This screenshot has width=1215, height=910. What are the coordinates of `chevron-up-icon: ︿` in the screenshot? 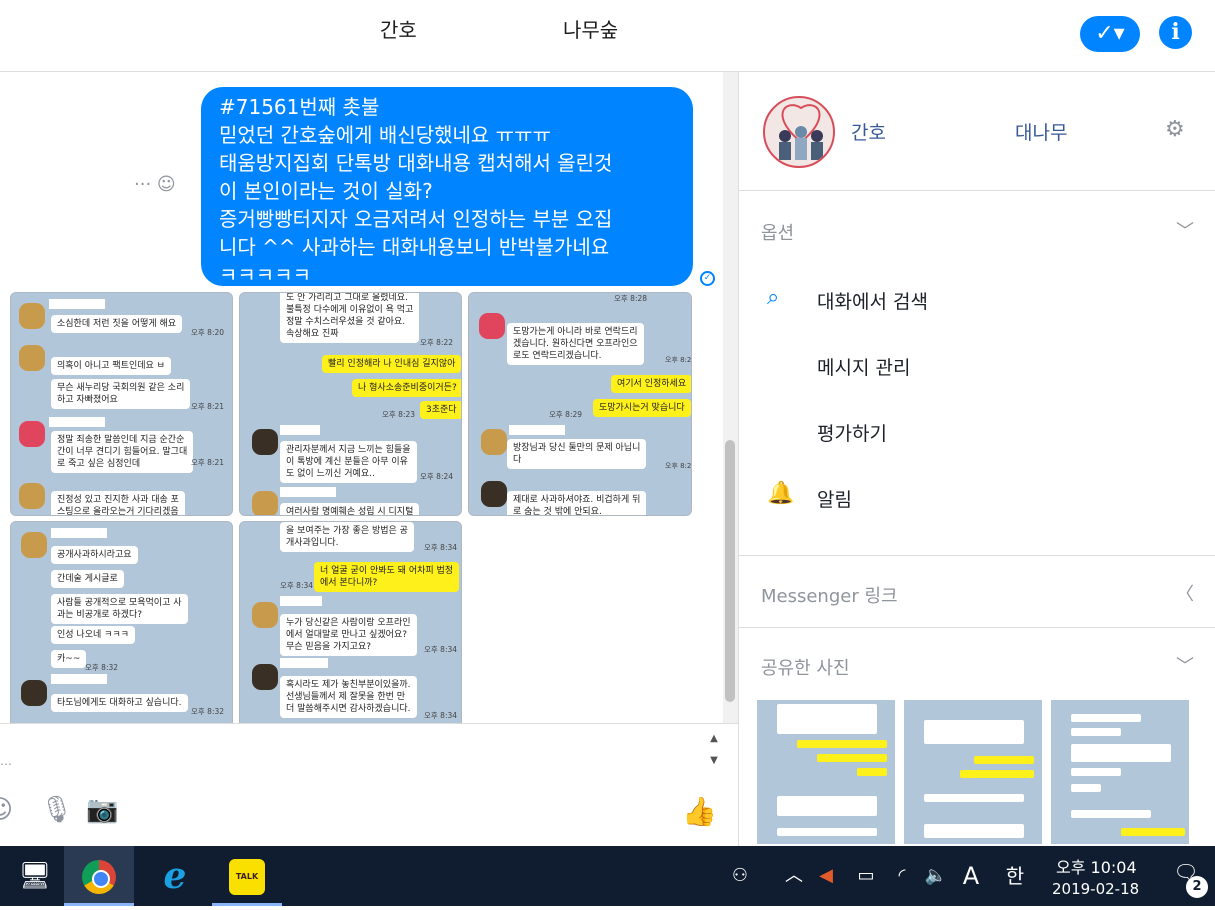 It's located at (794, 876).